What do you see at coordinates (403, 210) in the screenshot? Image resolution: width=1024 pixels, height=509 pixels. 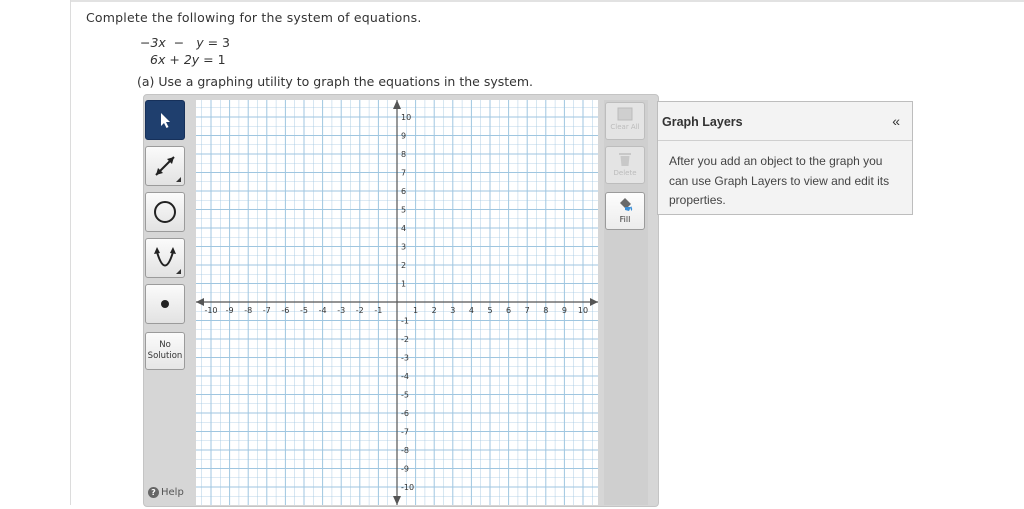 I see `y-tick-label: 5` at bounding box center [403, 210].